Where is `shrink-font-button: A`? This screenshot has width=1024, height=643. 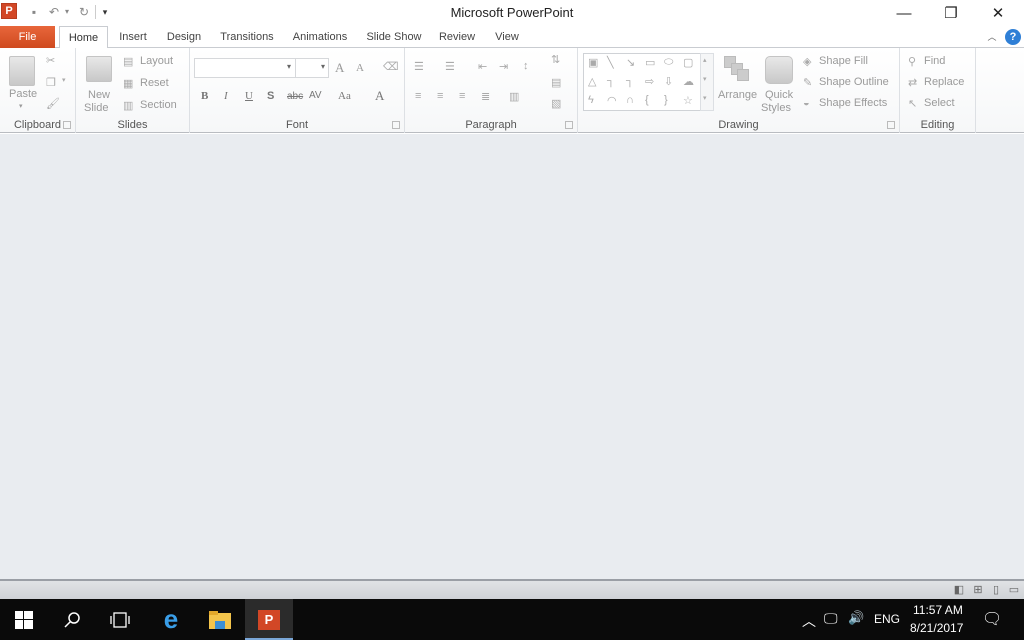
shrink-font-button: A is located at coordinates (360, 68).